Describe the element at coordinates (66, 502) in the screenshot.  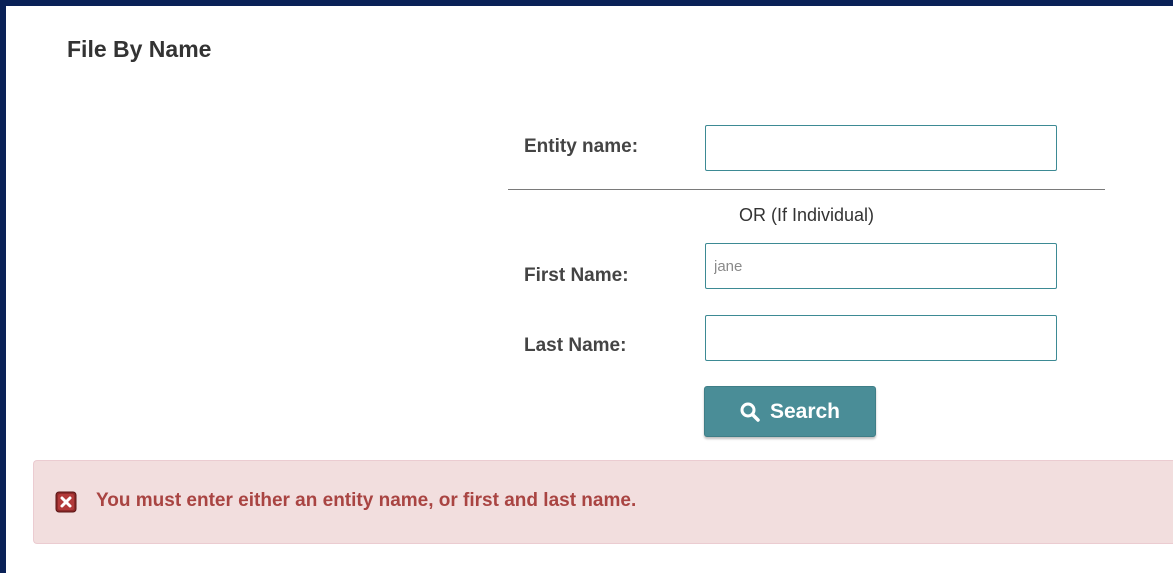
I see `close-icon` at that location.